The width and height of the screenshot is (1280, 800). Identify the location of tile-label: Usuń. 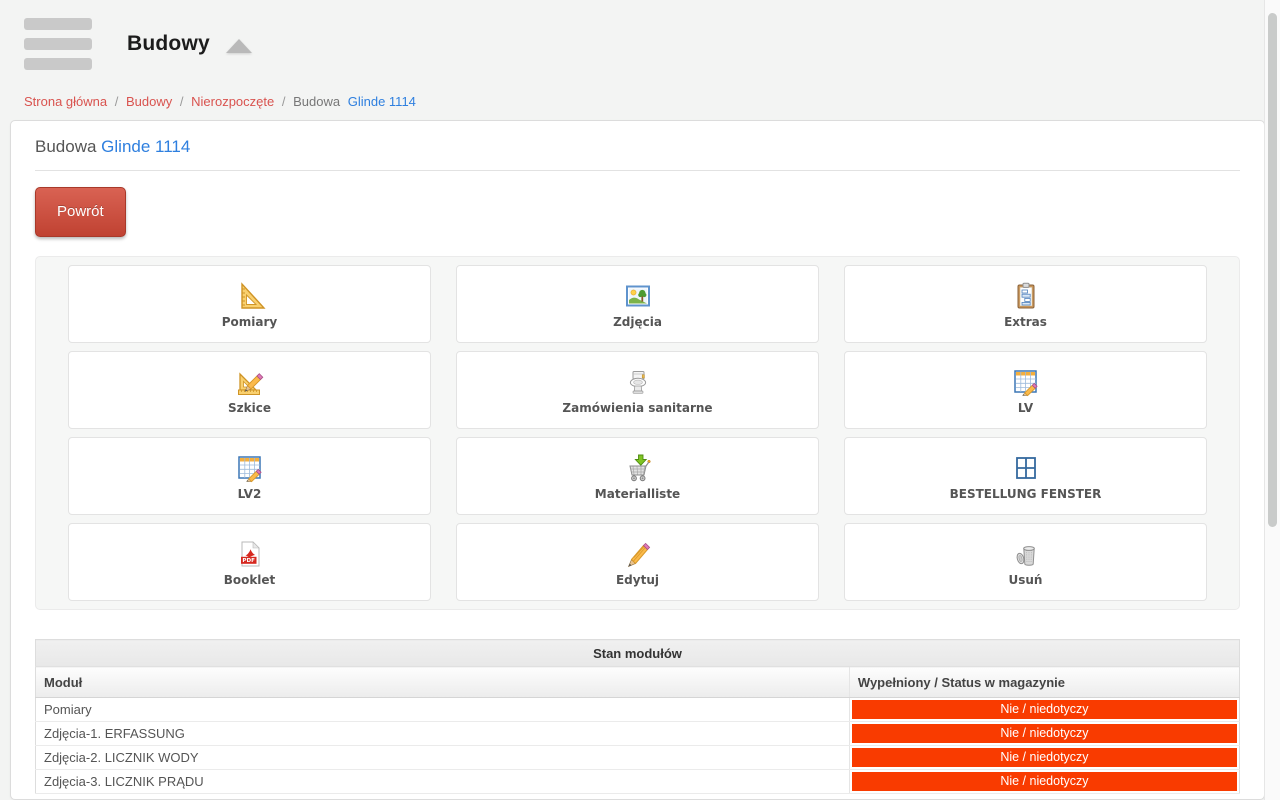
(1025, 579).